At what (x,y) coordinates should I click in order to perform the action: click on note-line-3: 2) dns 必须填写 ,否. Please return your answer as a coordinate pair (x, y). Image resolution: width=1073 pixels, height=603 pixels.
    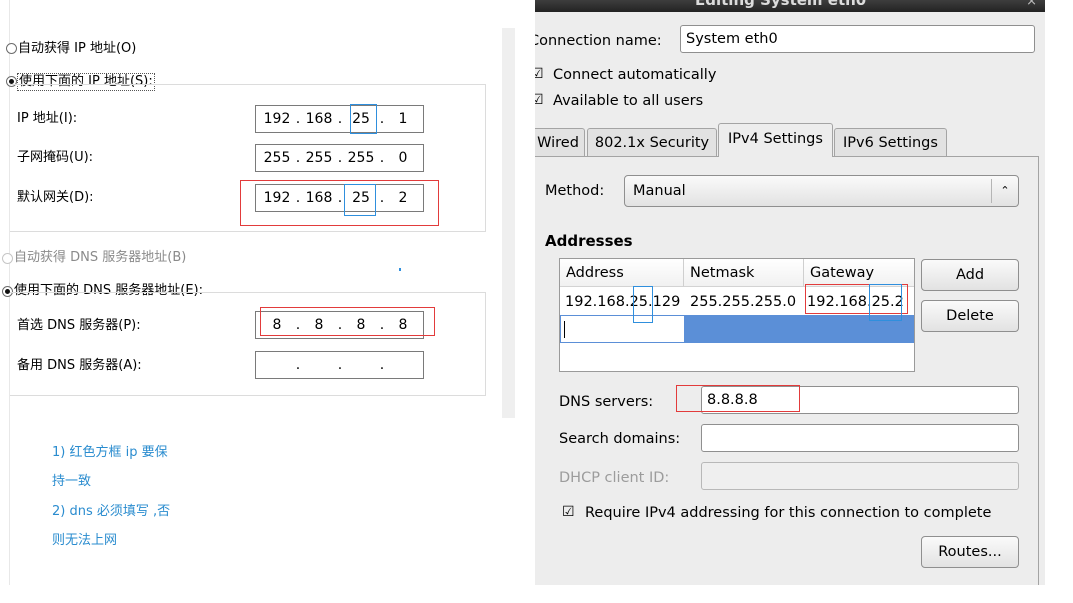
    Looking at the image, I should click on (111, 511).